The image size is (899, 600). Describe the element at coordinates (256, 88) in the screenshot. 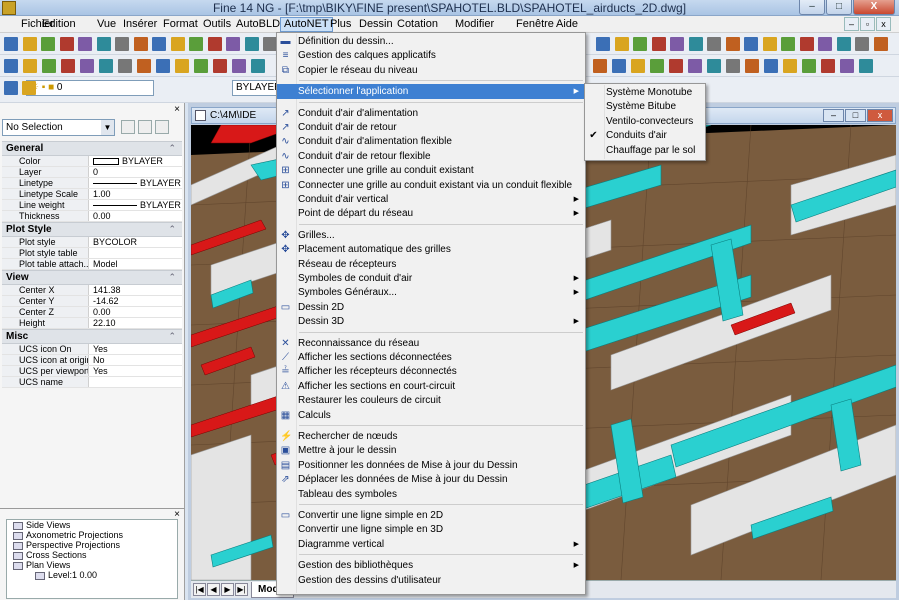

I see `color-combo: BYLAYER` at that location.